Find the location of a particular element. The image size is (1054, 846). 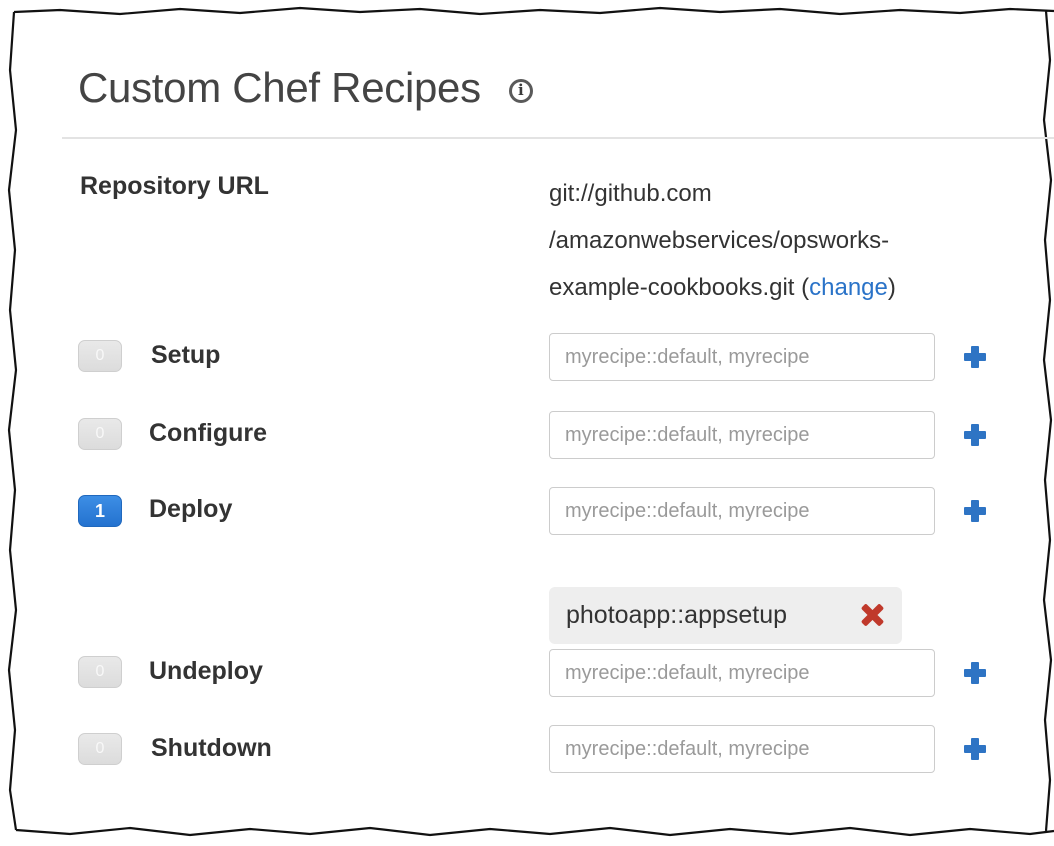

undeploy-label: Undeploy is located at coordinates (206, 671).